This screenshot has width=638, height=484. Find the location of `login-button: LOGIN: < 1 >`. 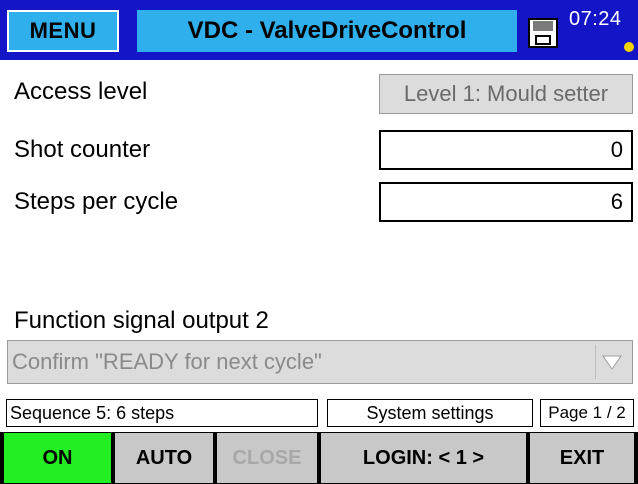

login-button: LOGIN: < 1 > is located at coordinates (423, 458).